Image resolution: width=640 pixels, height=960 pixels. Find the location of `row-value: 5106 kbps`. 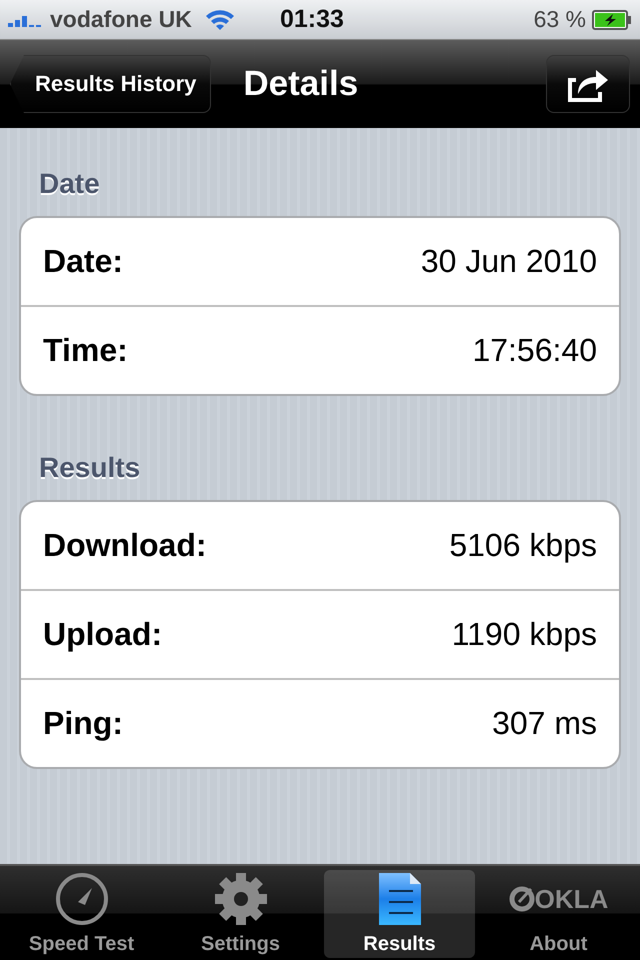

row-value: 5106 kbps is located at coordinates (523, 545).